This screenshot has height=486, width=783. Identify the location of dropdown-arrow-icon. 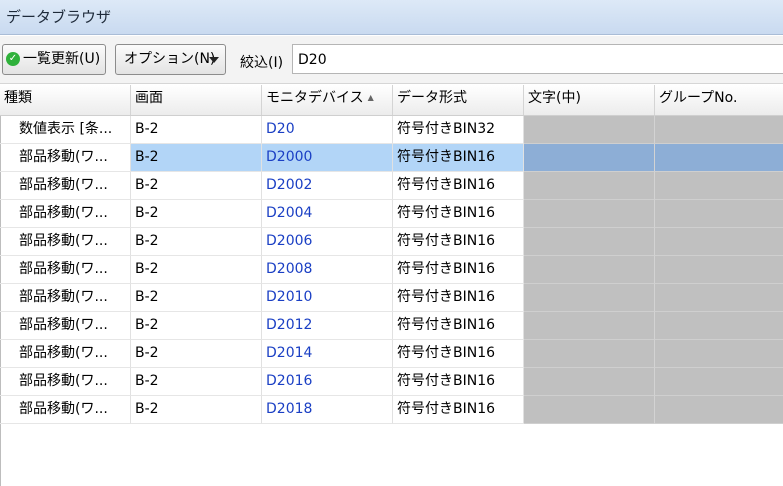
(214, 60).